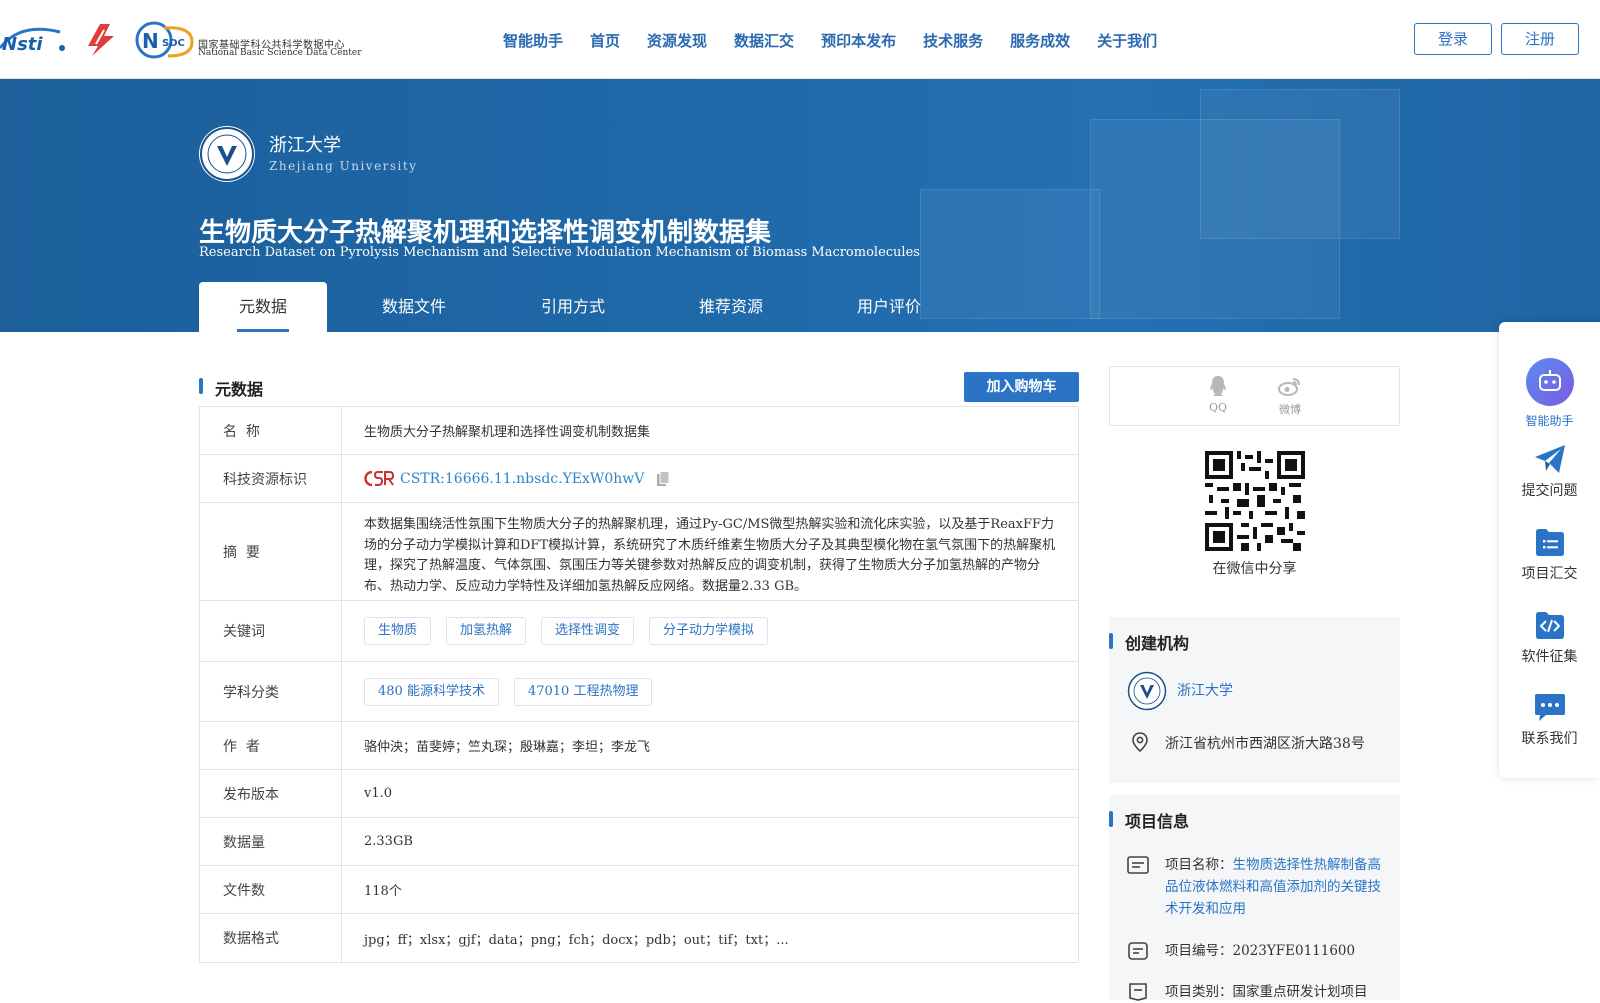 The height and width of the screenshot is (1003, 1600). Describe the element at coordinates (239, 389) in the screenshot. I see `section-title: 元数据` at that location.